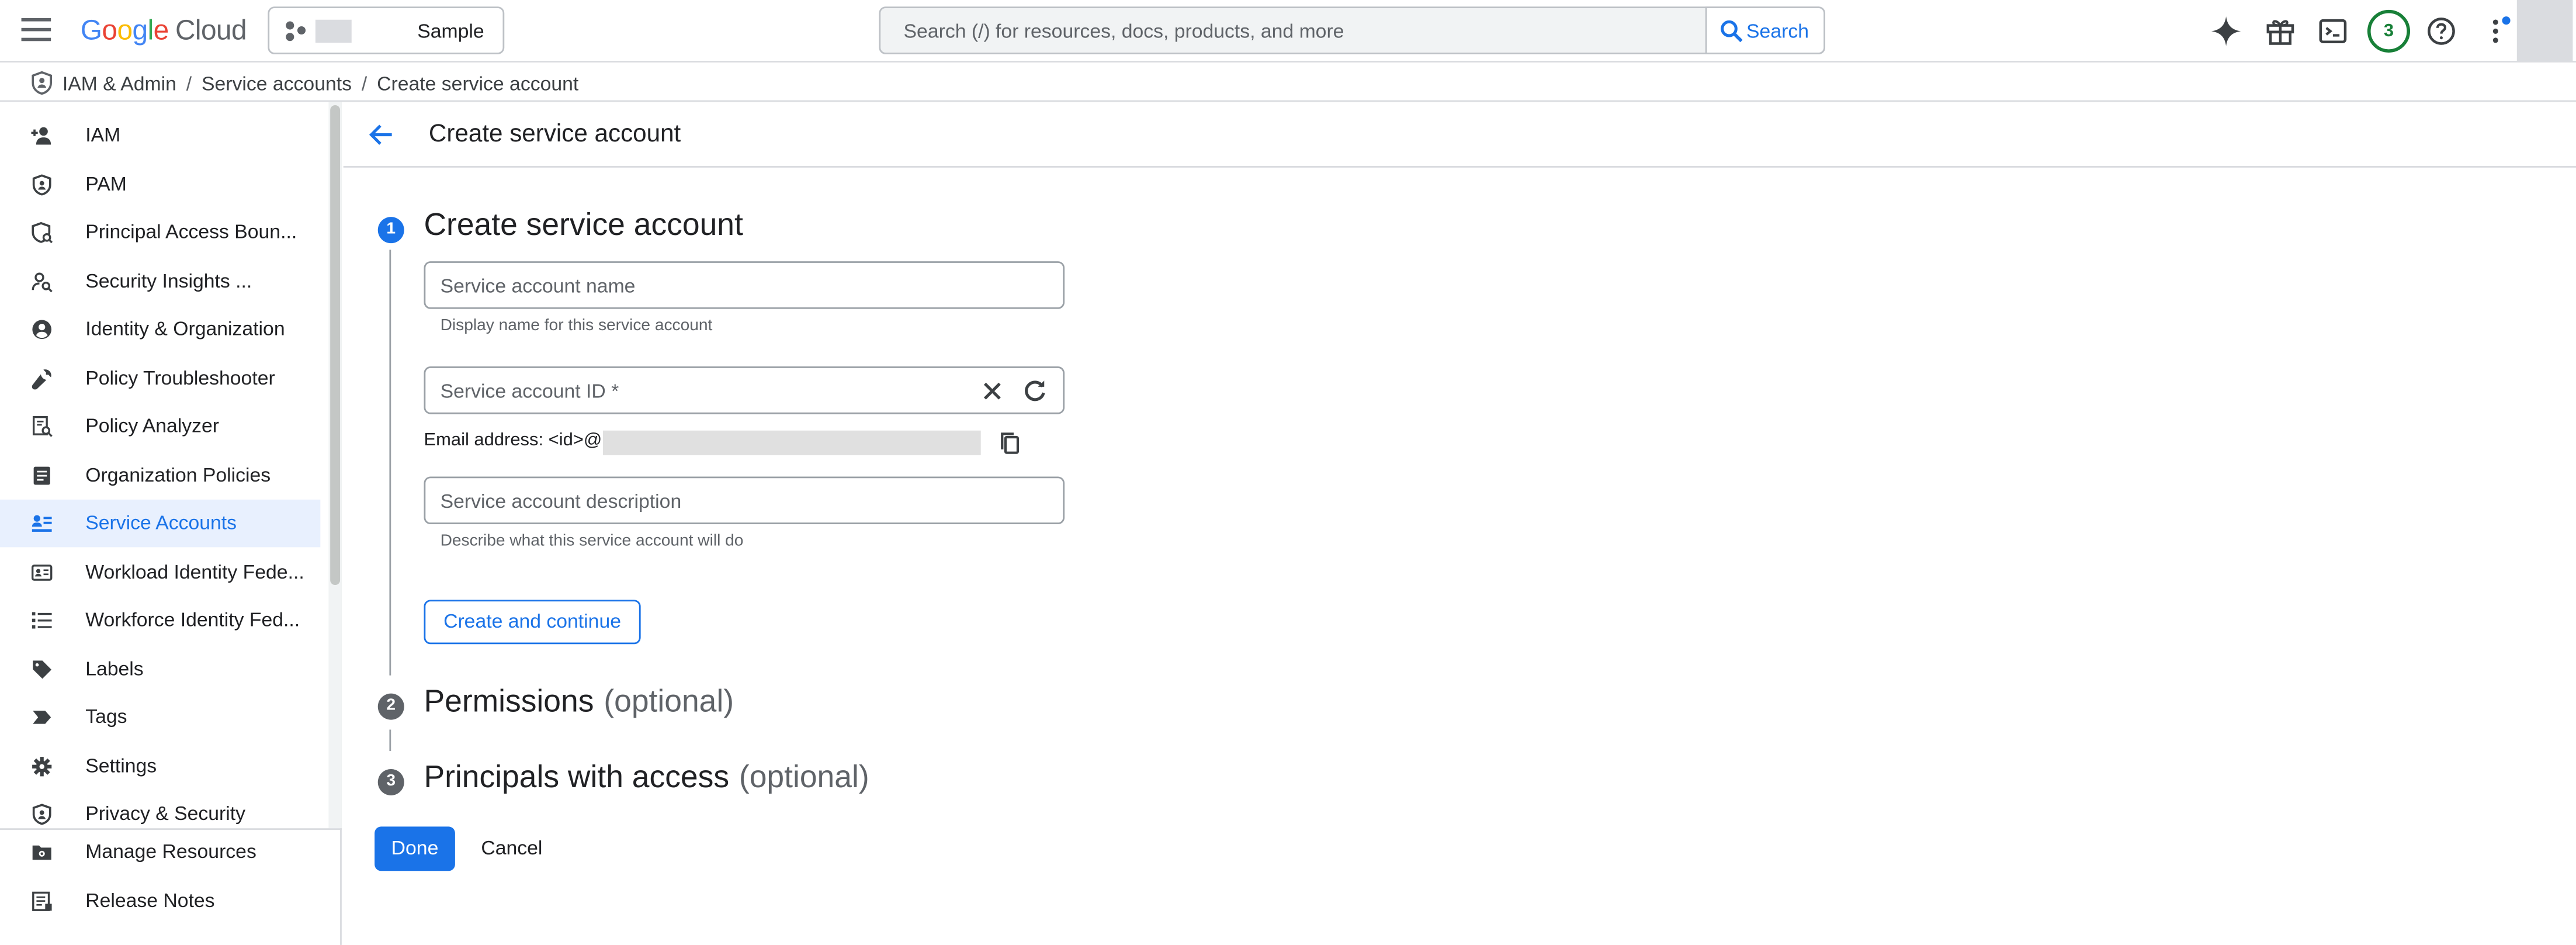 The height and width of the screenshot is (945, 2576). Describe the element at coordinates (119, 83) in the screenshot. I see `breadcrumb-iam-admin: IAM & Admin` at that location.